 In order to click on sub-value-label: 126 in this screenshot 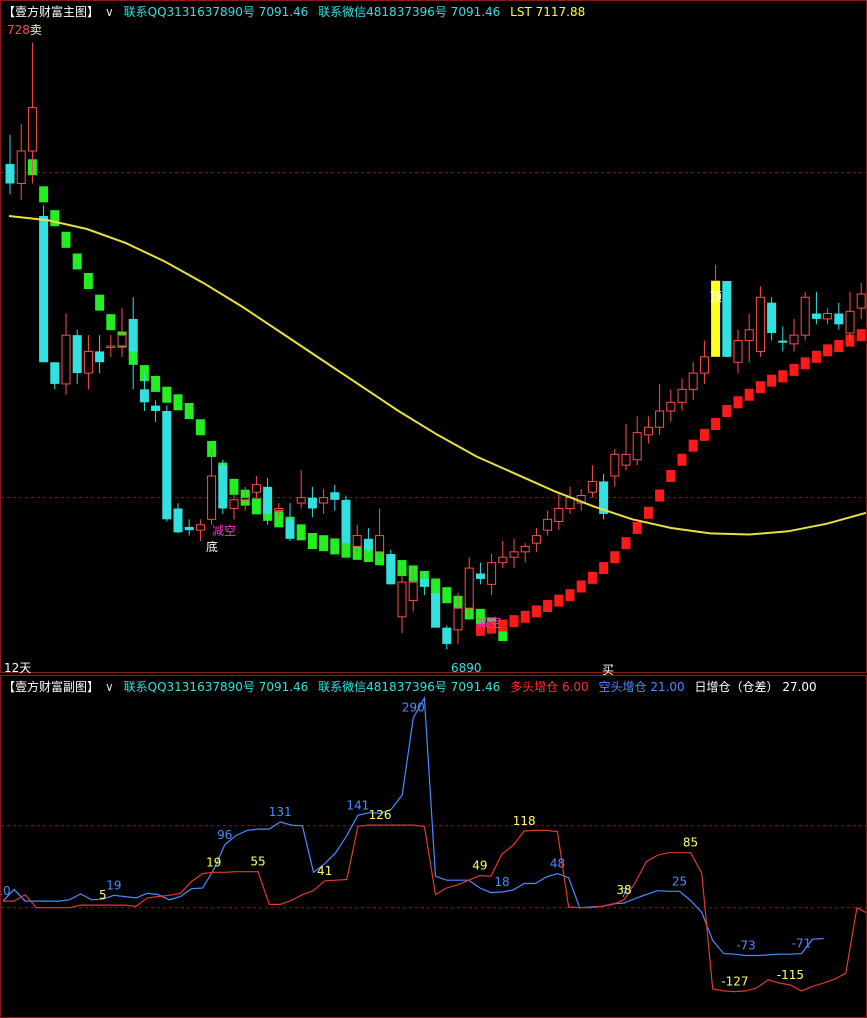, I will do `click(380, 815)`.